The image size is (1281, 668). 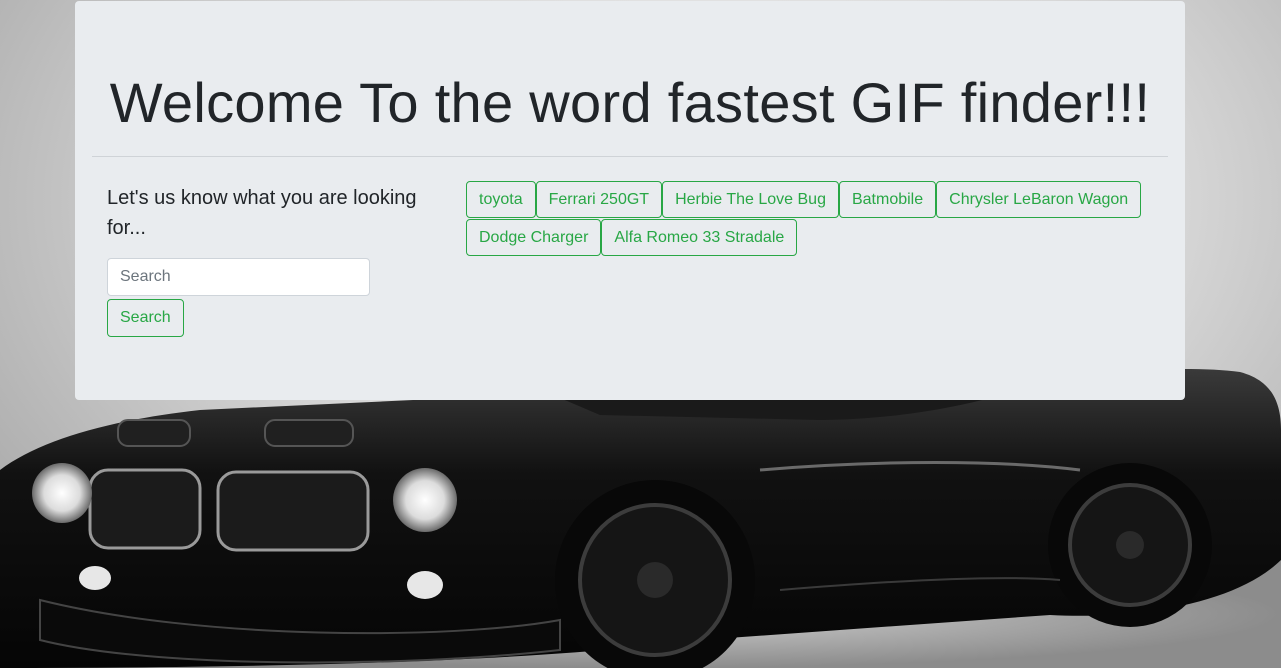 What do you see at coordinates (887, 199) in the screenshot?
I see `tag-button-batmobile: Batmobile` at bounding box center [887, 199].